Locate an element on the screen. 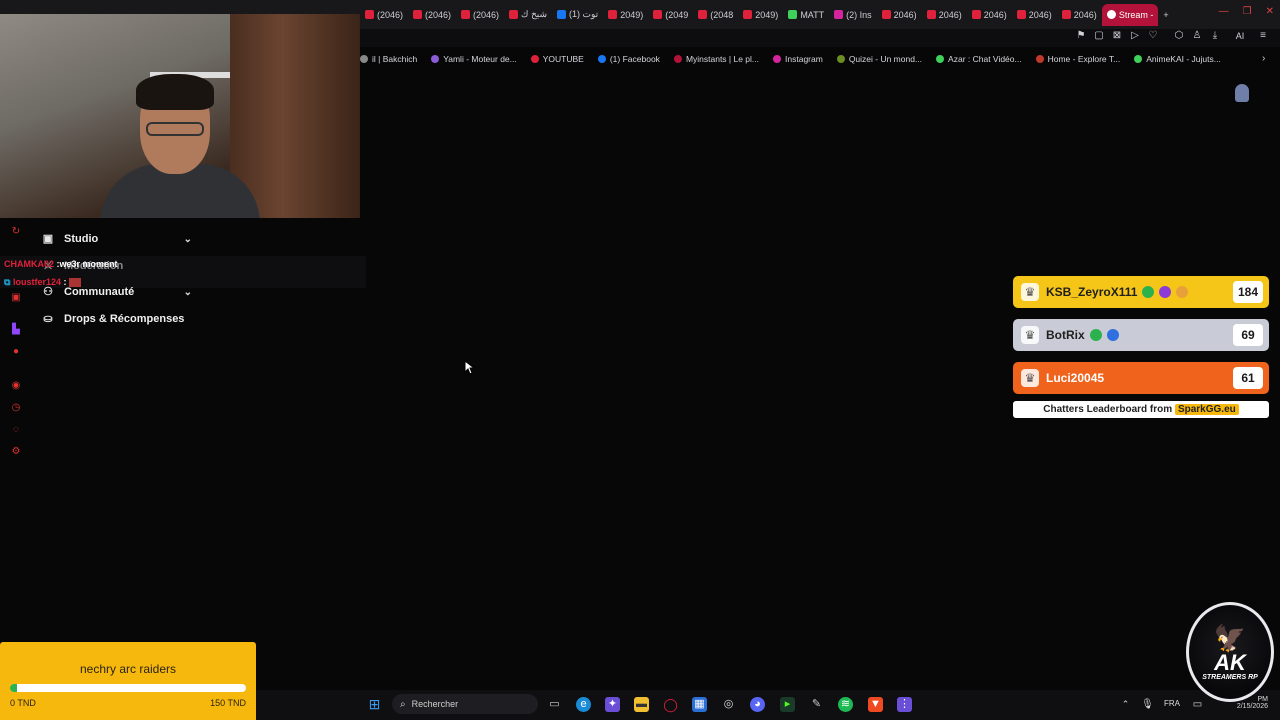  file-explorer-icon: ▬ is located at coordinates (641, 704).